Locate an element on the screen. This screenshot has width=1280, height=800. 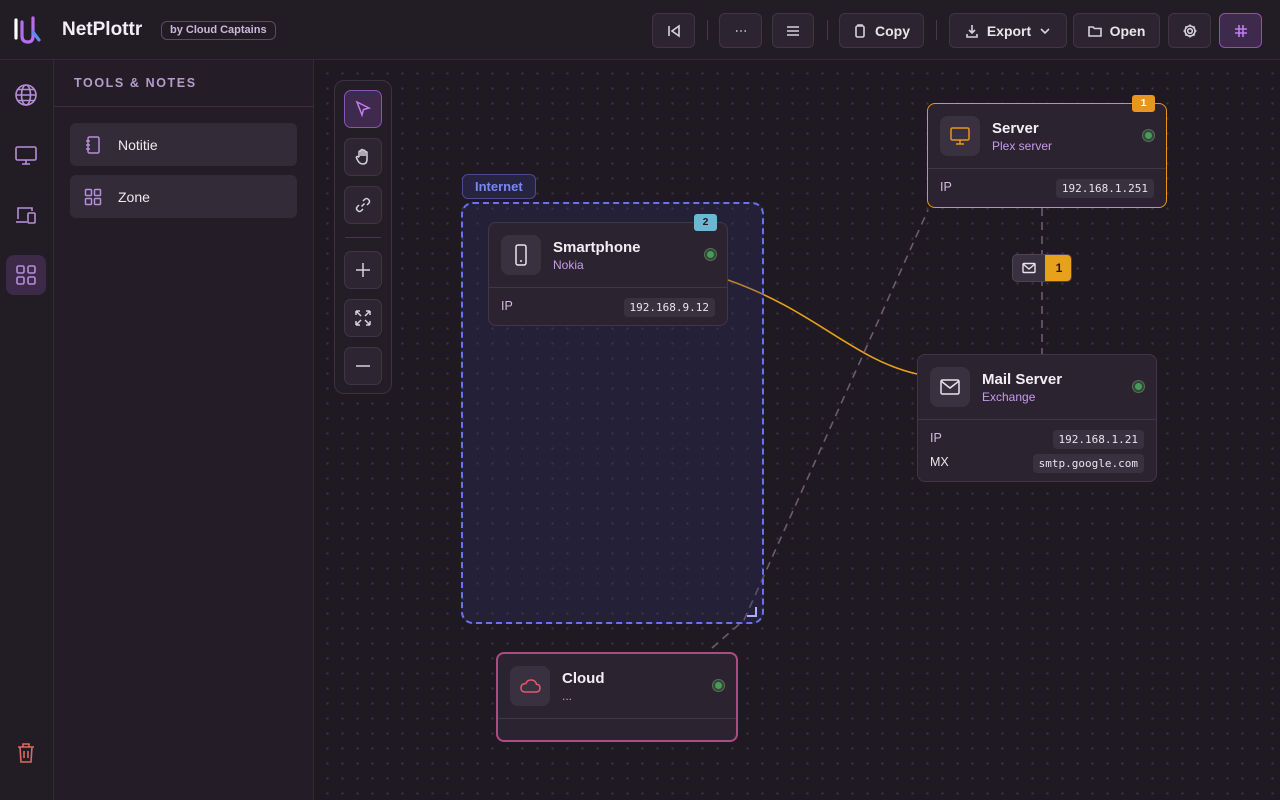
envelope-icon is located at coordinates (1029, 268).